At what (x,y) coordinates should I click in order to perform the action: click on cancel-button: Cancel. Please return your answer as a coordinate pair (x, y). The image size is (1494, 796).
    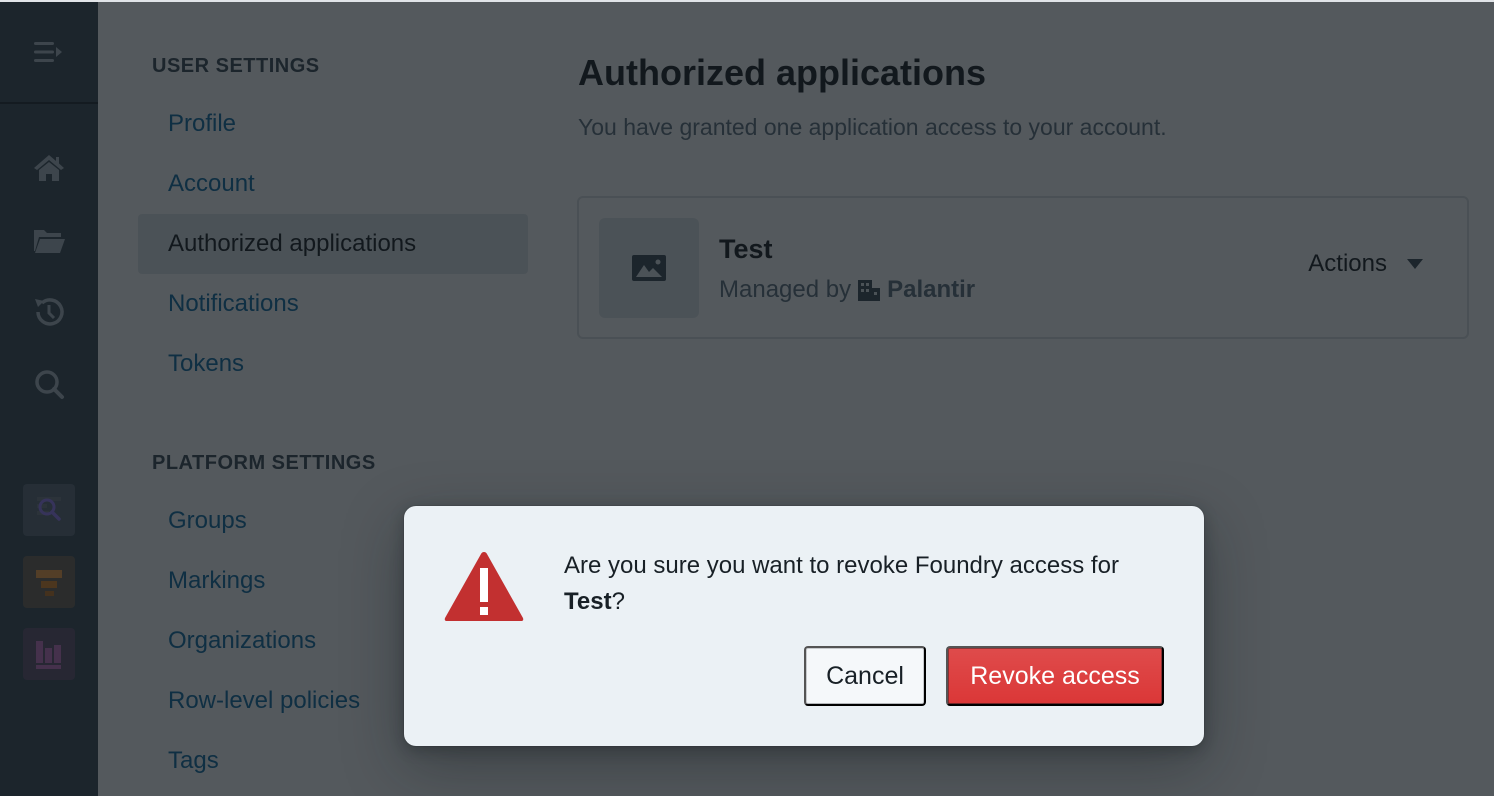
    Looking at the image, I should click on (865, 676).